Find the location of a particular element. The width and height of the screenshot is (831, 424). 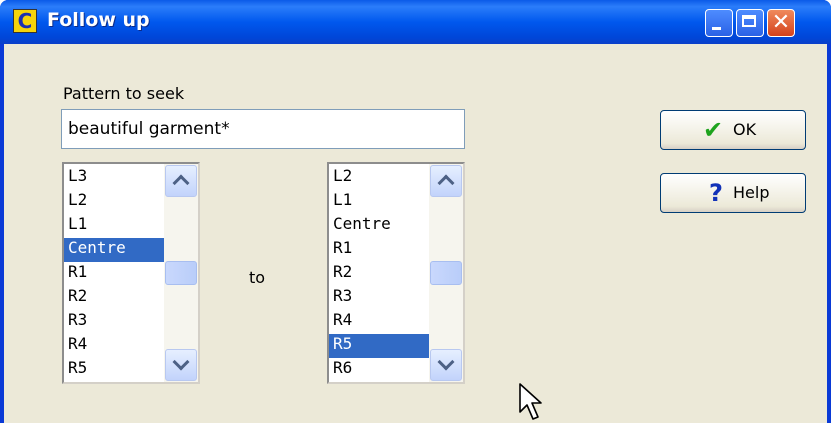

to-scroll-up-button is located at coordinates (446, 181).